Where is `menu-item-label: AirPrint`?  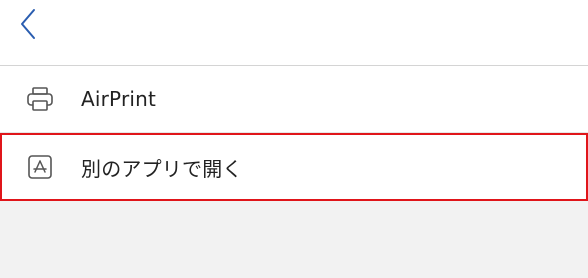
menu-item-label: AirPrint is located at coordinates (119, 99).